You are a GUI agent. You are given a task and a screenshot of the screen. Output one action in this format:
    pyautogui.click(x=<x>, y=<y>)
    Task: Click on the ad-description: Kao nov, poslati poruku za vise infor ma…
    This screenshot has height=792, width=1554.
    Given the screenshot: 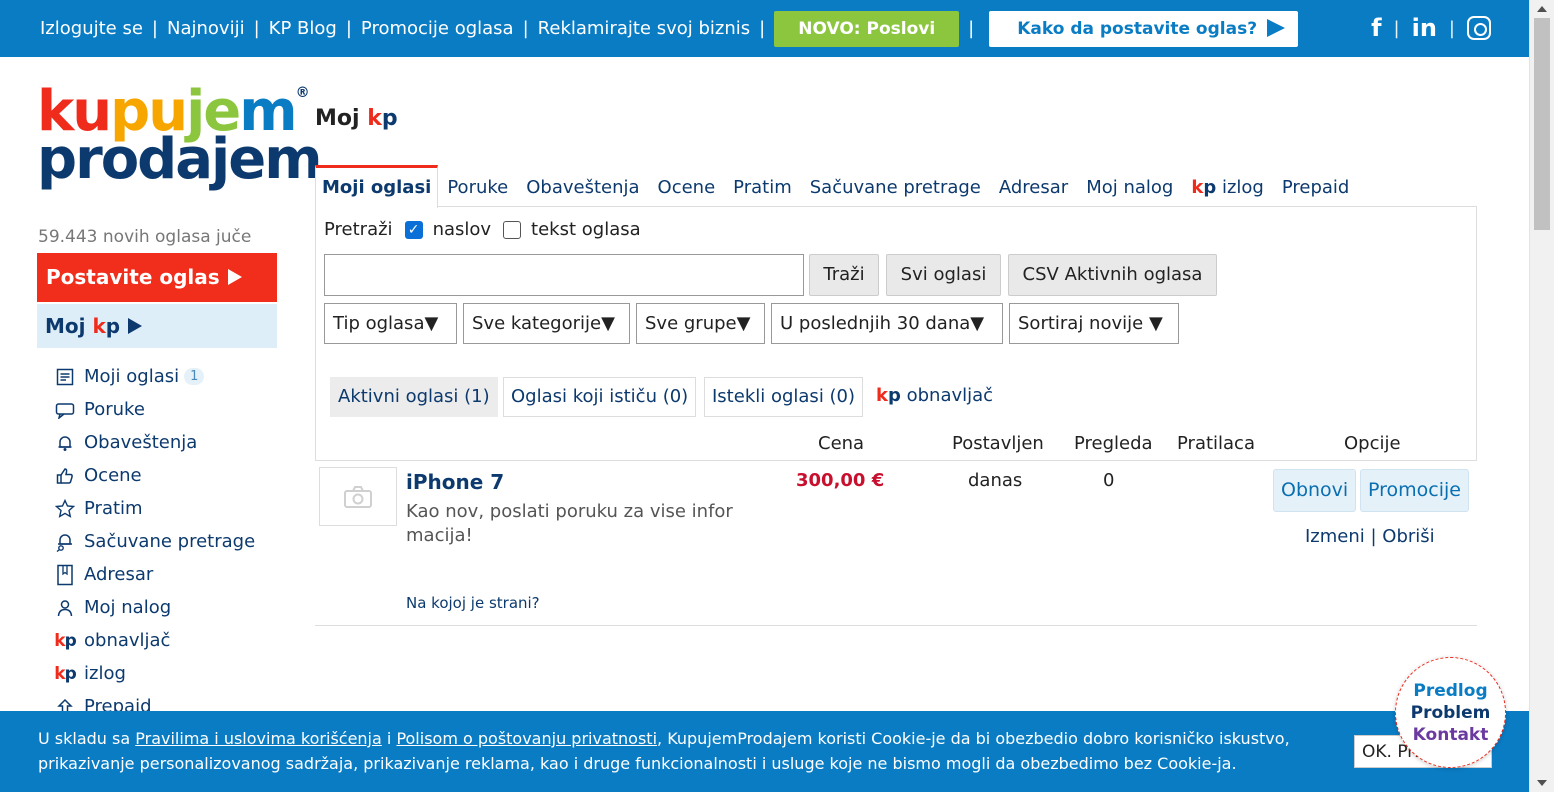 What is the action you would take?
    pyautogui.click(x=569, y=523)
    